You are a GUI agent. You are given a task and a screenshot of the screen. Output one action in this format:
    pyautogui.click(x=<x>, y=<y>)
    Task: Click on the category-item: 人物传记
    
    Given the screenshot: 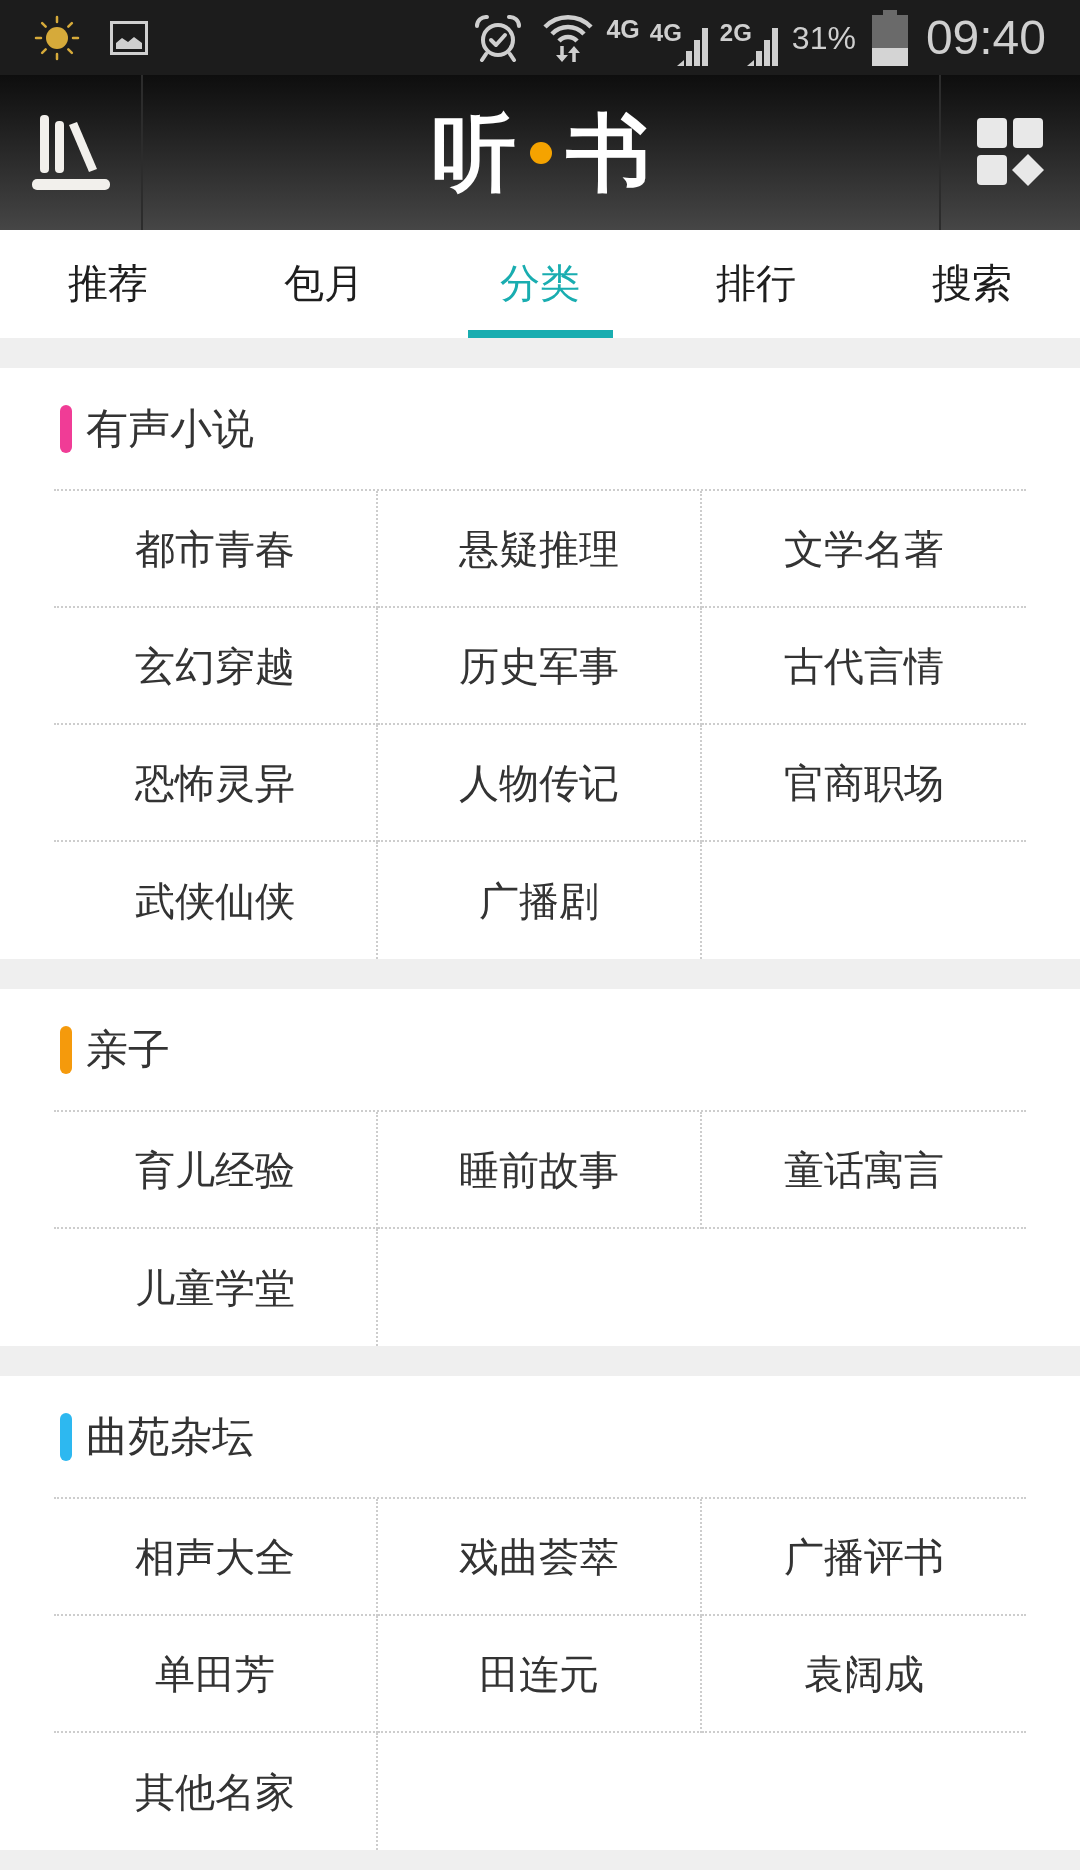 What is the action you would take?
    pyautogui.click(x=540, y=783)
    